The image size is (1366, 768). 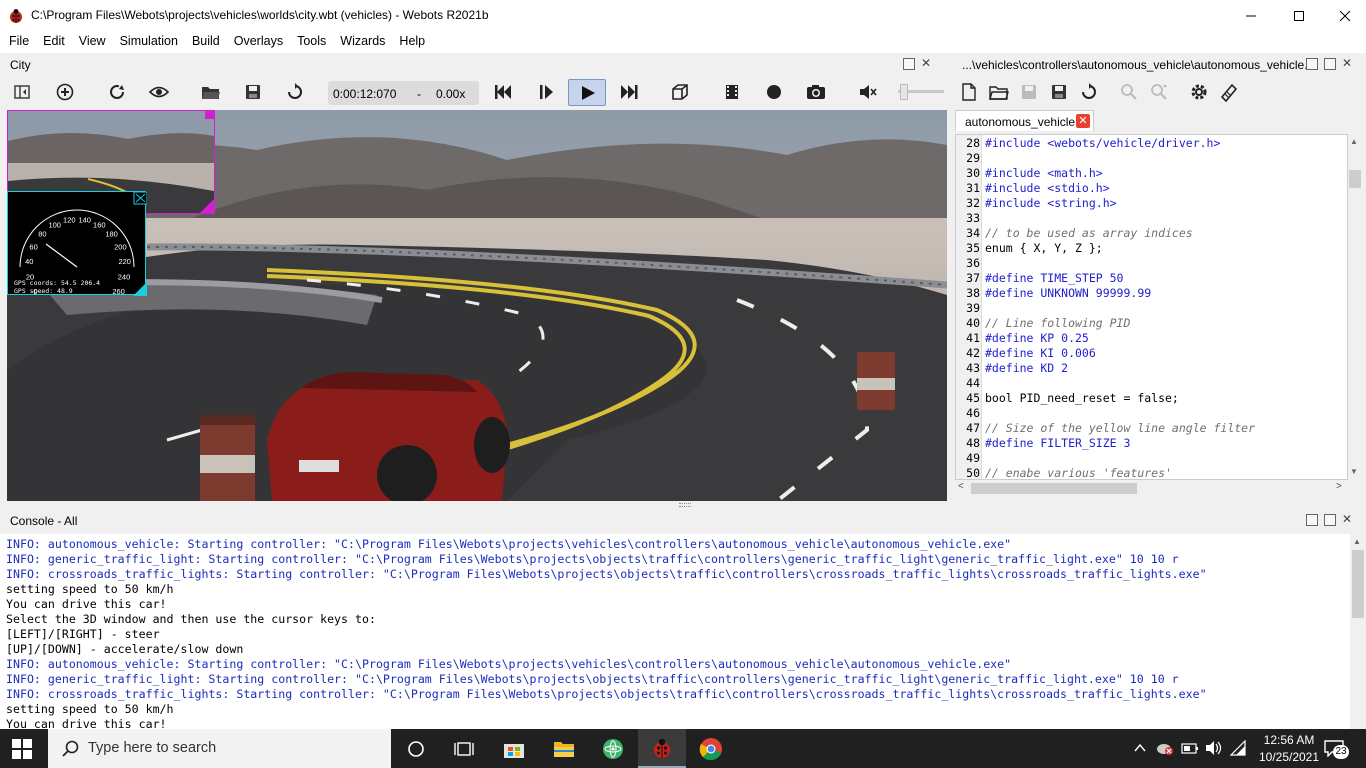 I want to click on minimize-button, so click(x=1251, y=15).